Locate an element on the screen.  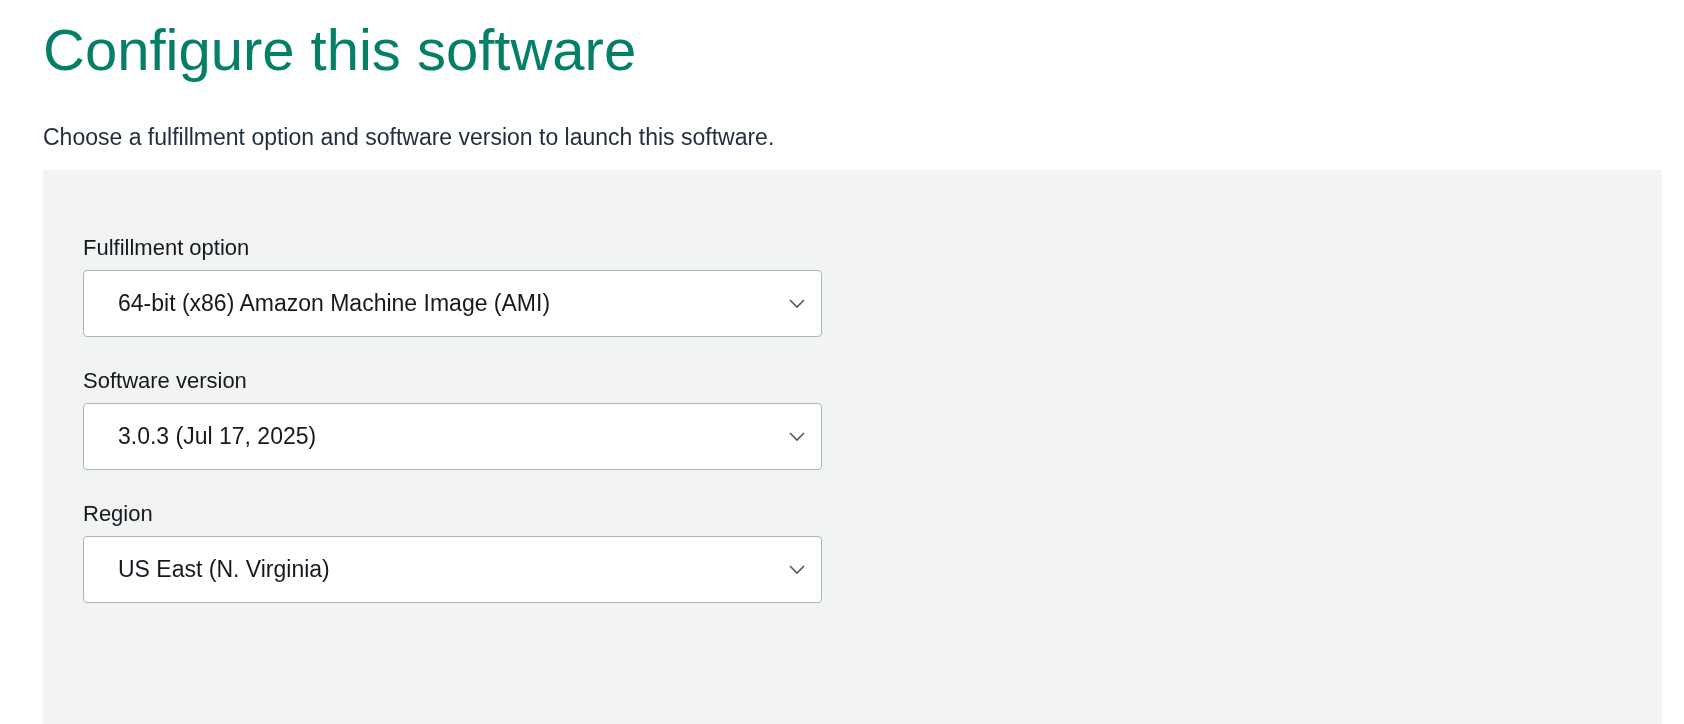
page-title: Configure this software is located at coordinates (340, 50).